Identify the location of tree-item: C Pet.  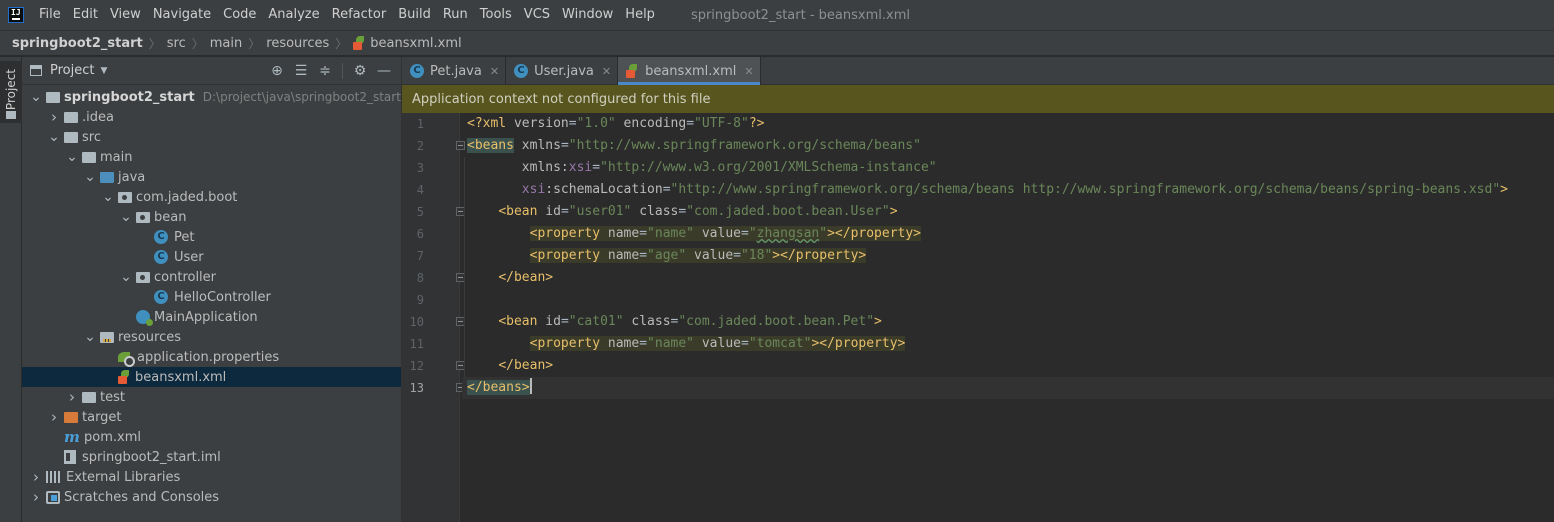
(211, 237).